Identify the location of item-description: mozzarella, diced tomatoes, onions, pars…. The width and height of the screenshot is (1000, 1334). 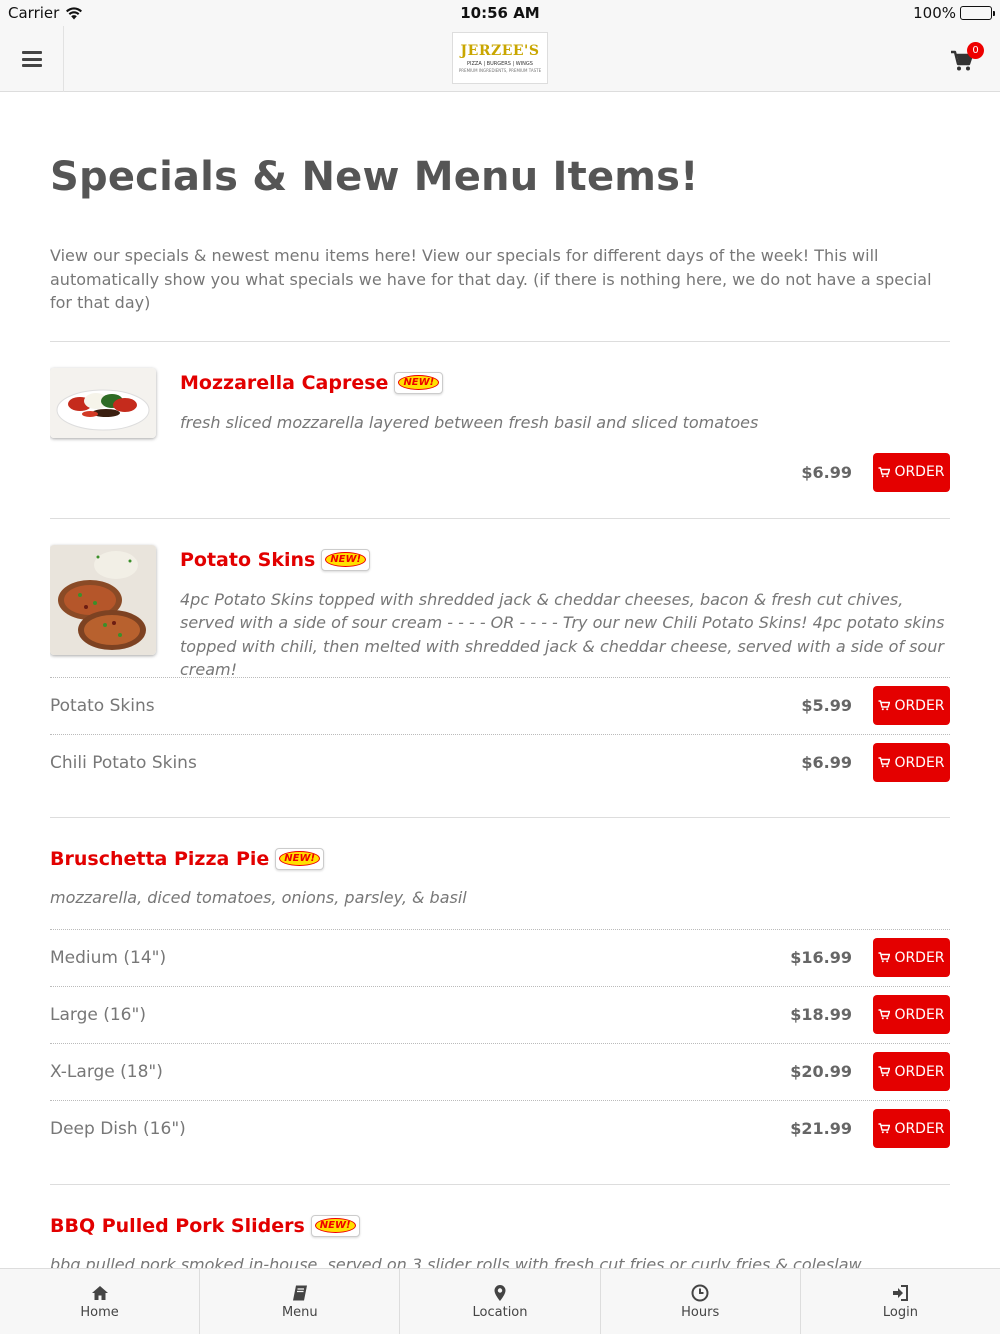
(258, 897).